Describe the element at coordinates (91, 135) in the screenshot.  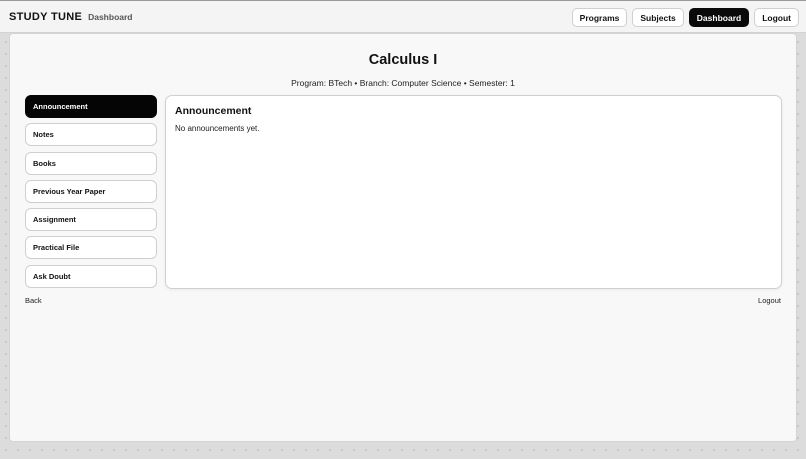
I see `sidebar-item-notes: Notes` at that location.